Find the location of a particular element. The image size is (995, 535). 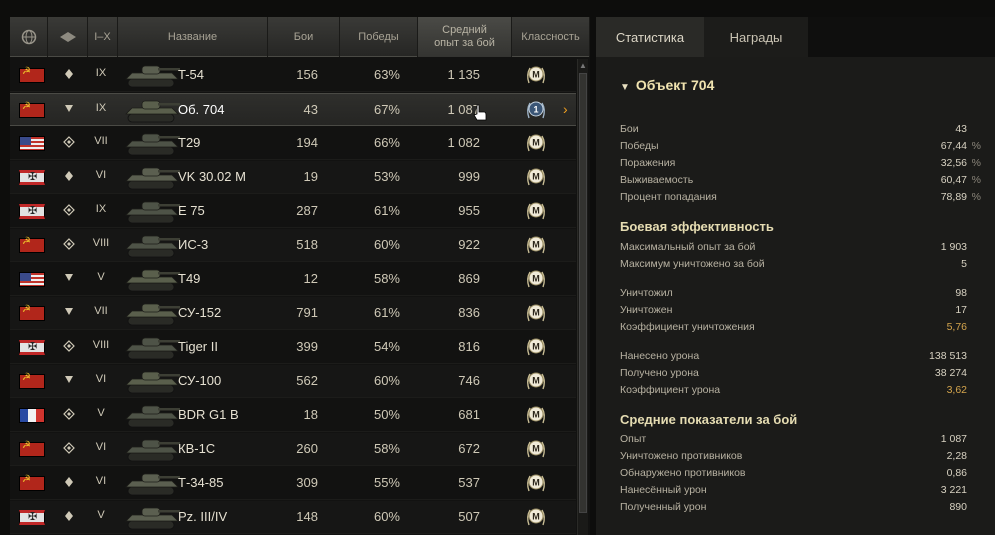

flag-france-icon is located at coordinates (32, 415).